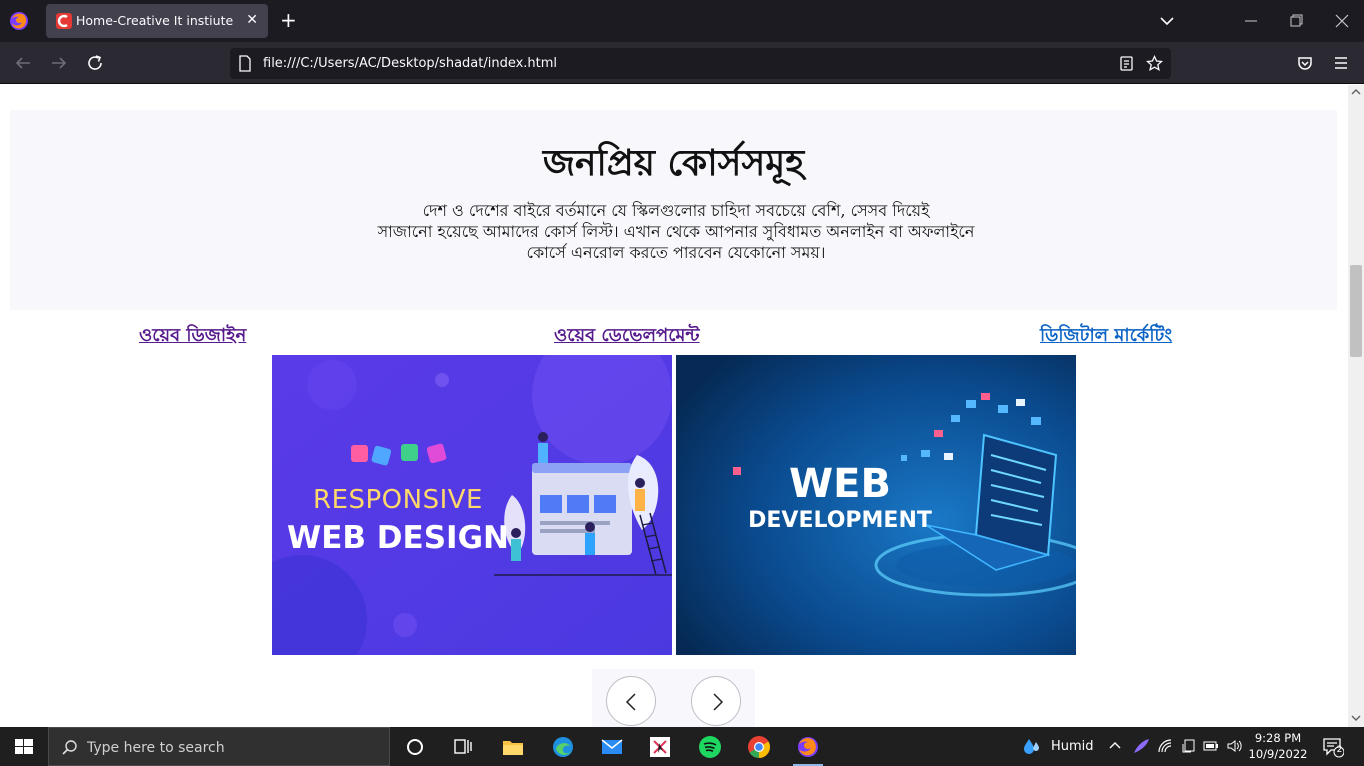  Describe the element at coordinates (1165, 746) in the screenshot. I see `wifi-icon` at that location.